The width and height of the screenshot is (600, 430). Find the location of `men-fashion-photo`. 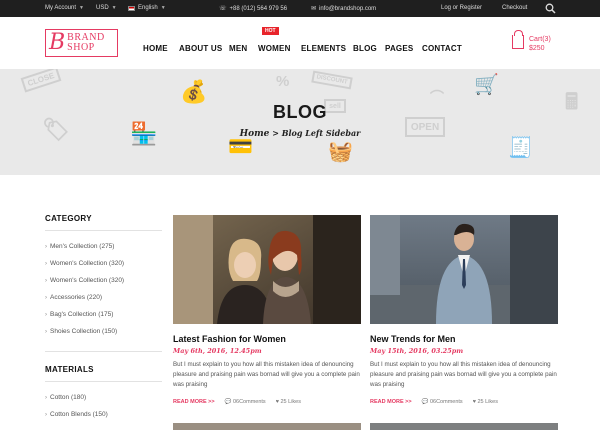

men-fashion-photo is located at coordinates (464, 269).